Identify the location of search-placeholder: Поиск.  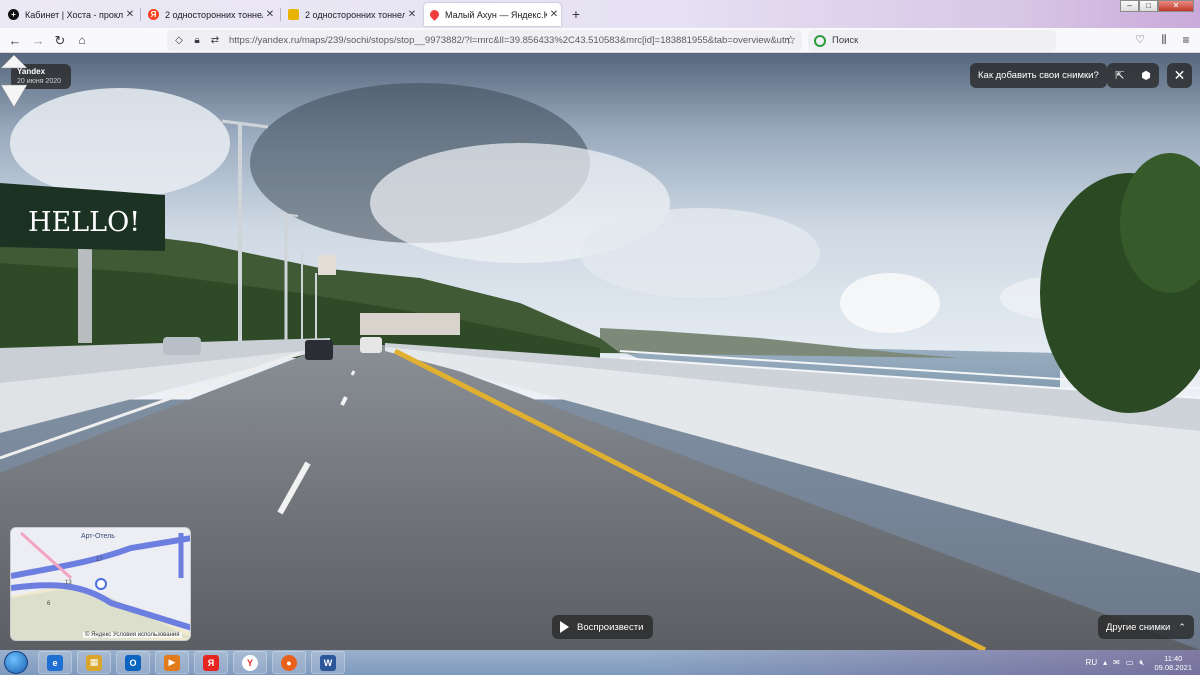
(845, 40).